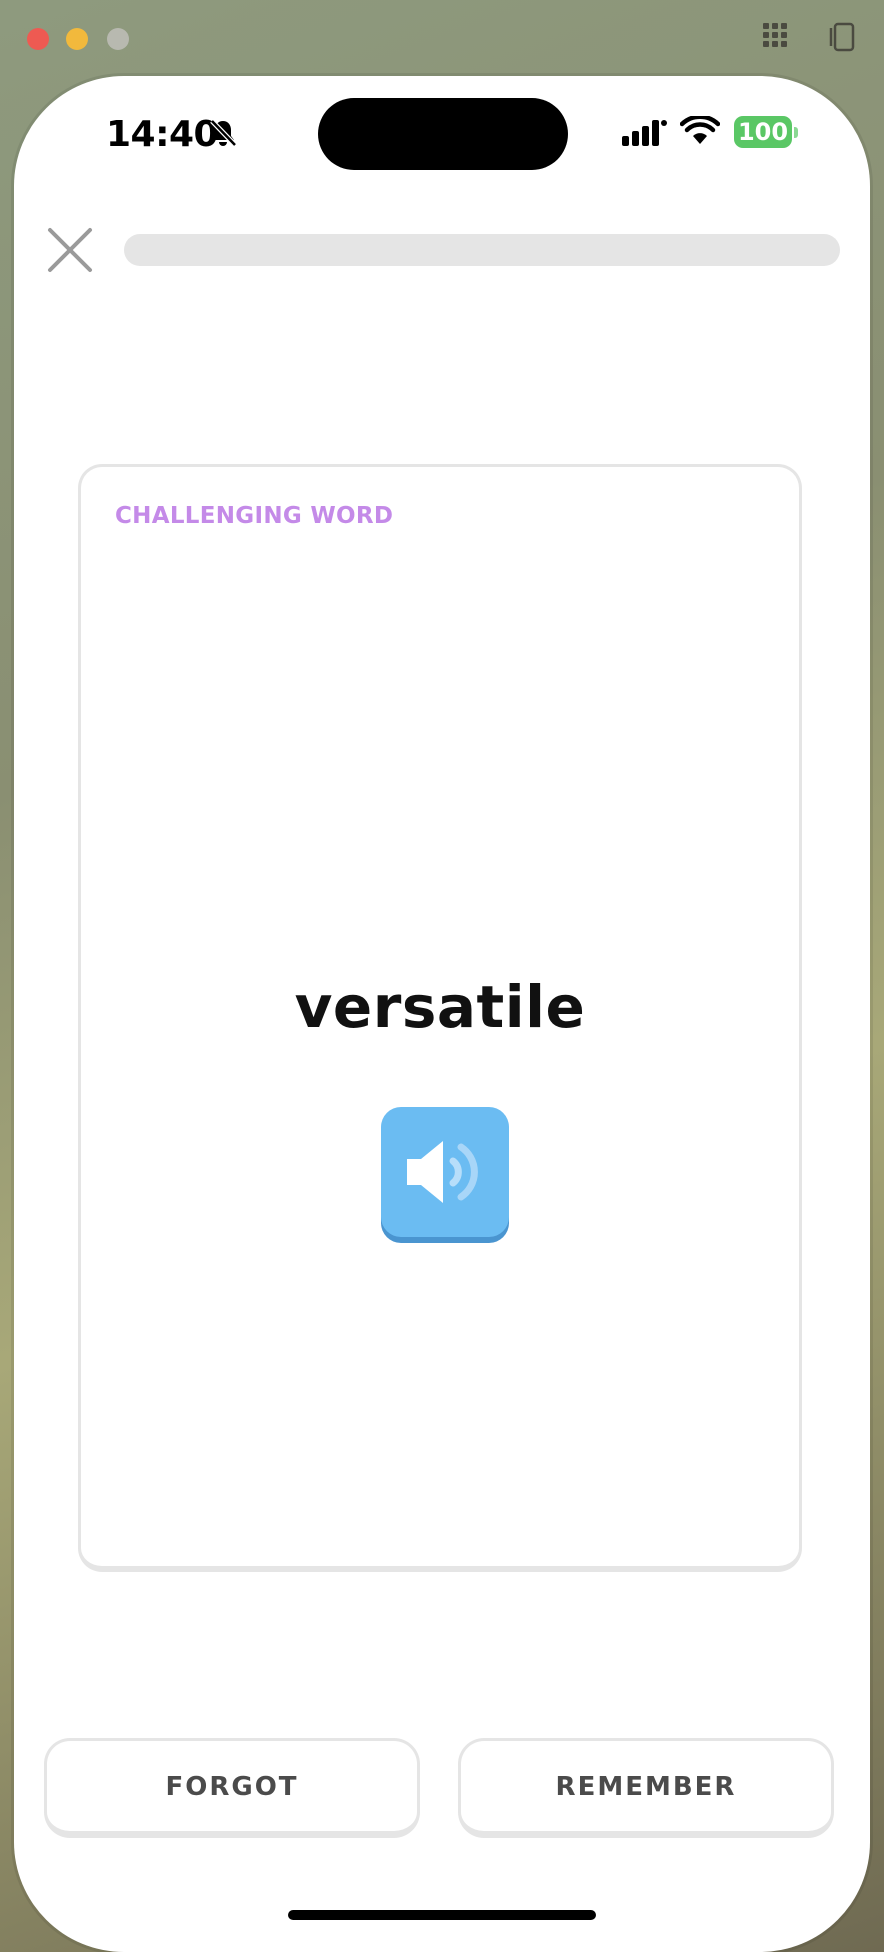  I want to click on bell-muted-icon, so click(223, 135).